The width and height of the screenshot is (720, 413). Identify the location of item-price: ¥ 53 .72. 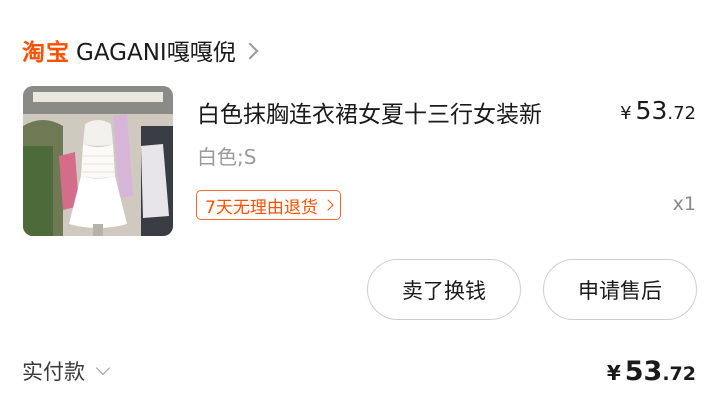
(658, 115).